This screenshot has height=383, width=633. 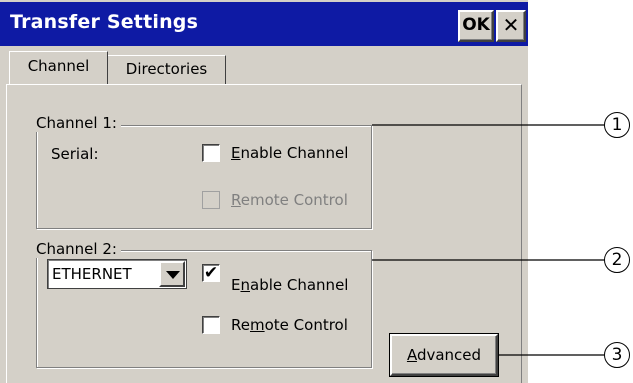 I want to click on callout-1: 1, so click(x=617, y=125).